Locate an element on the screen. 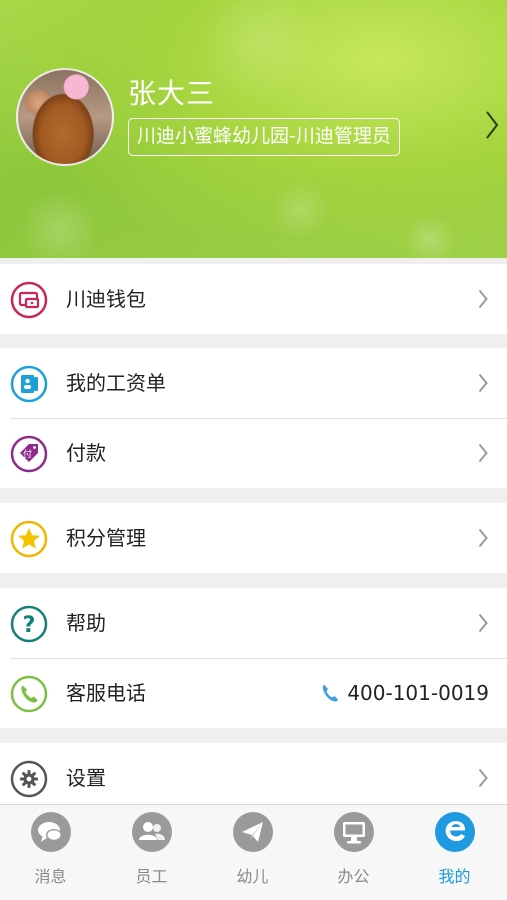  menu-group-points: 积分管理 is located at coordinates (253, 538).